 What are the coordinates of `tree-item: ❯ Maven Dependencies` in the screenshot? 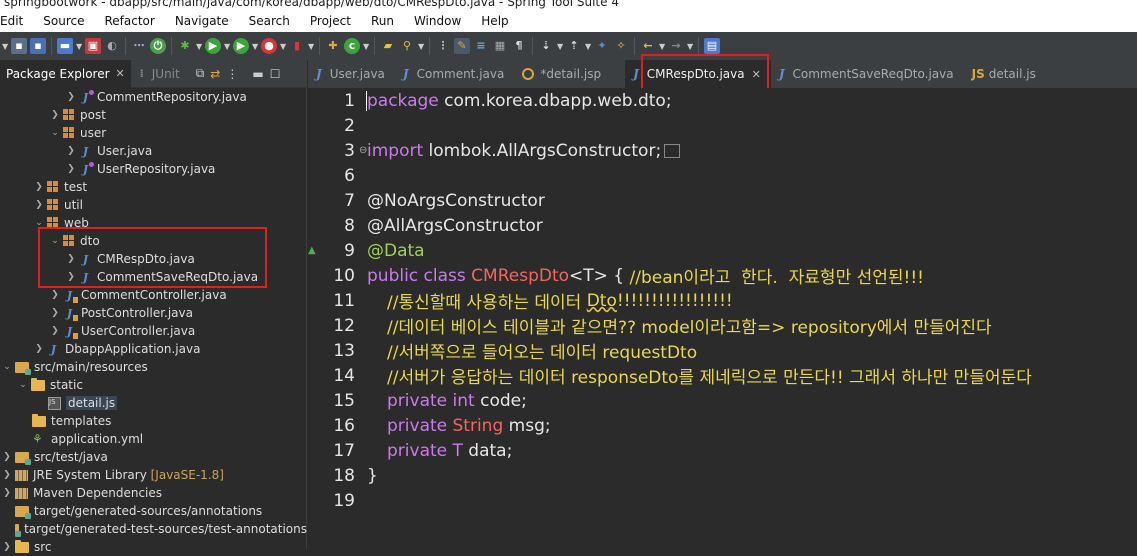 It's located at (153, 493).